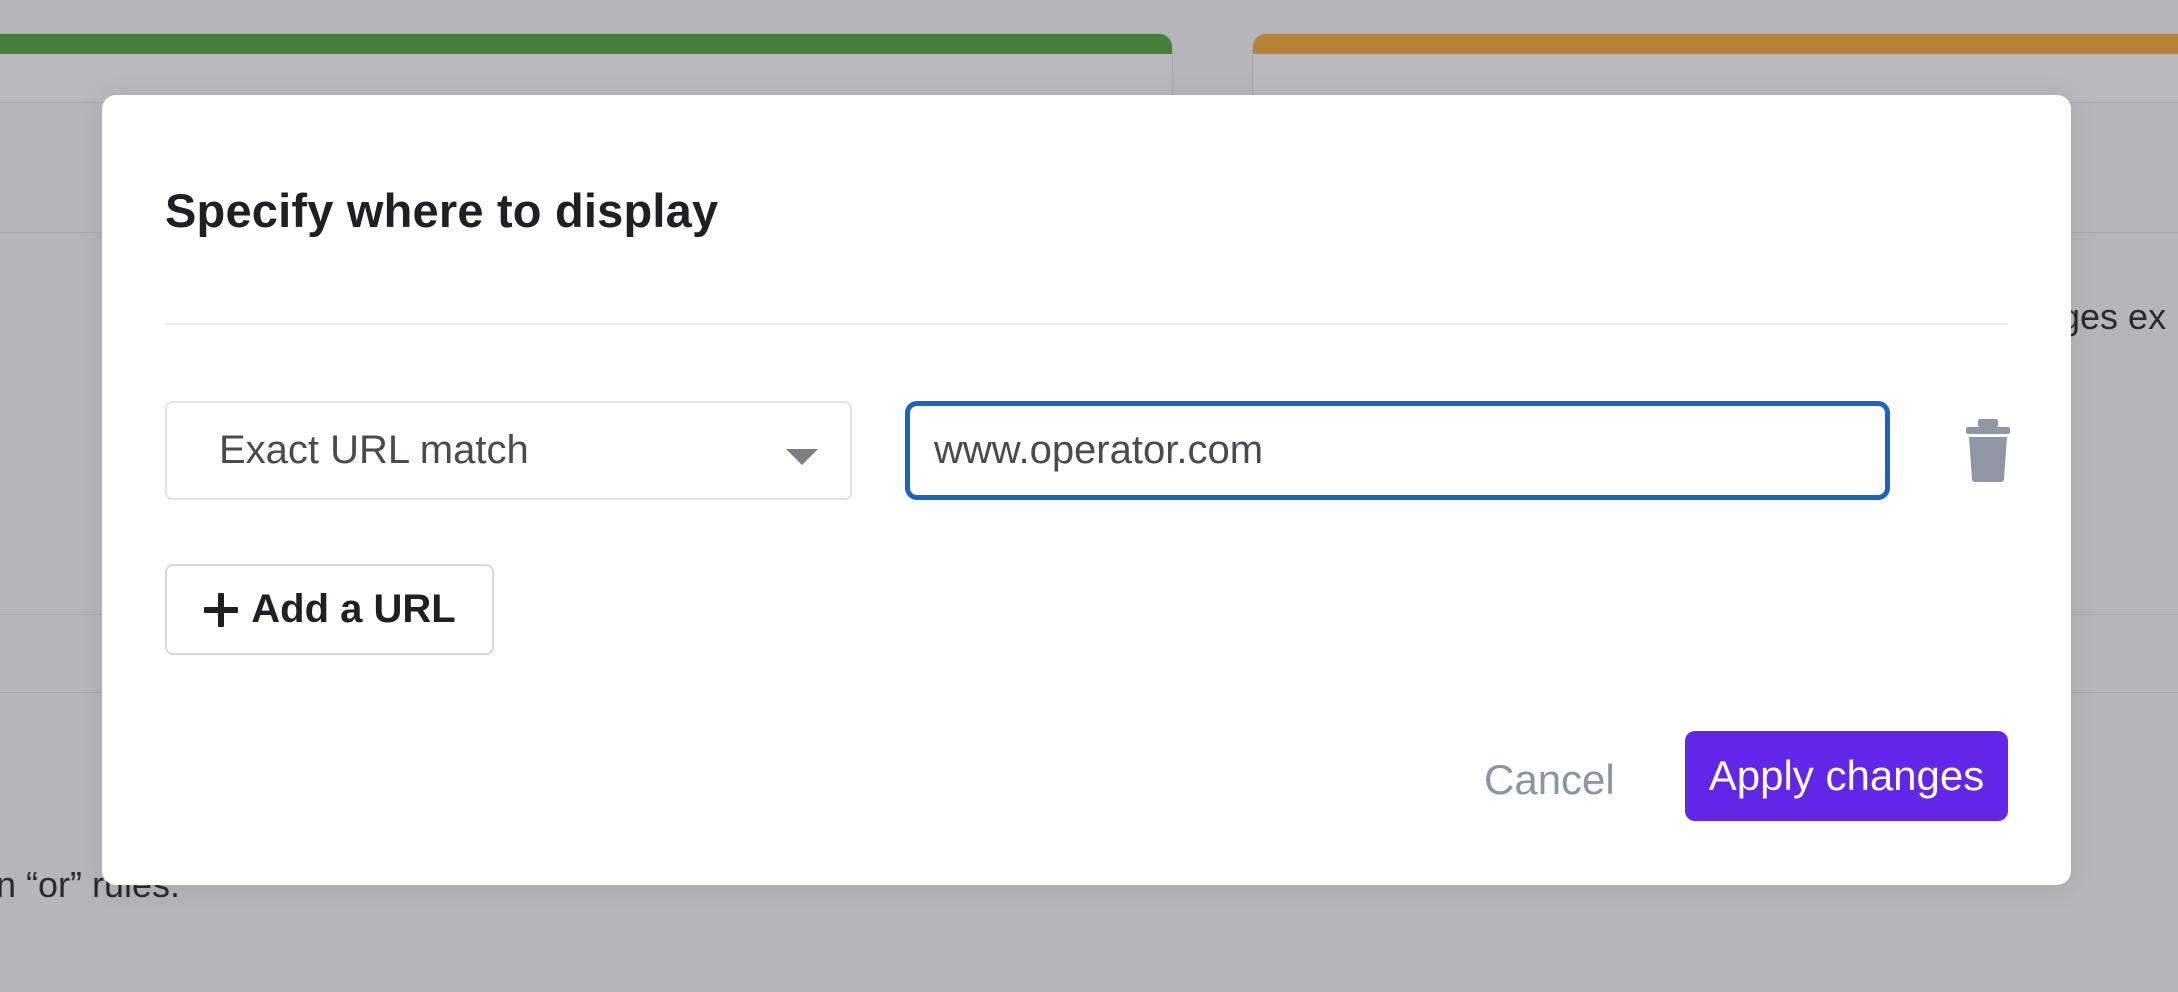 Image resolution: width=2178 pixels, height=992 pixels. Describe the element at coordinates (1715, 68) in the screenshot. I see `background-card-right` at that location.